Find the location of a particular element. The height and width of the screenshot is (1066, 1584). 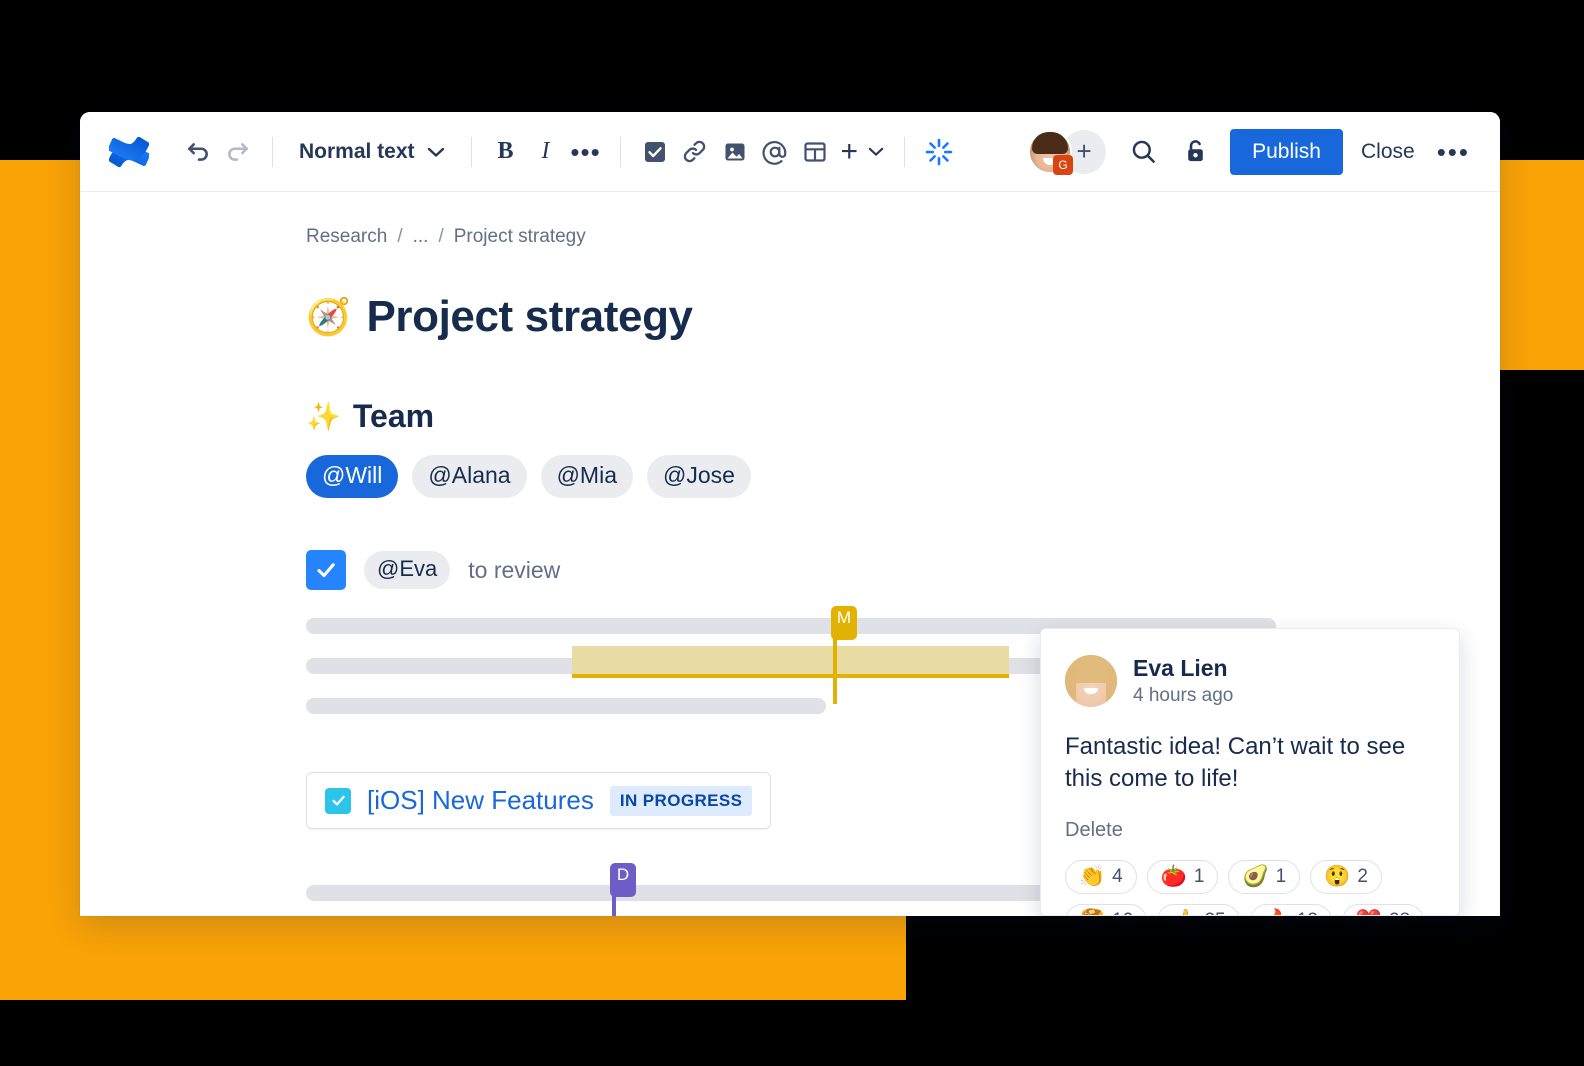

mention-pill-will: @Will is located at coordinates (352, 476).